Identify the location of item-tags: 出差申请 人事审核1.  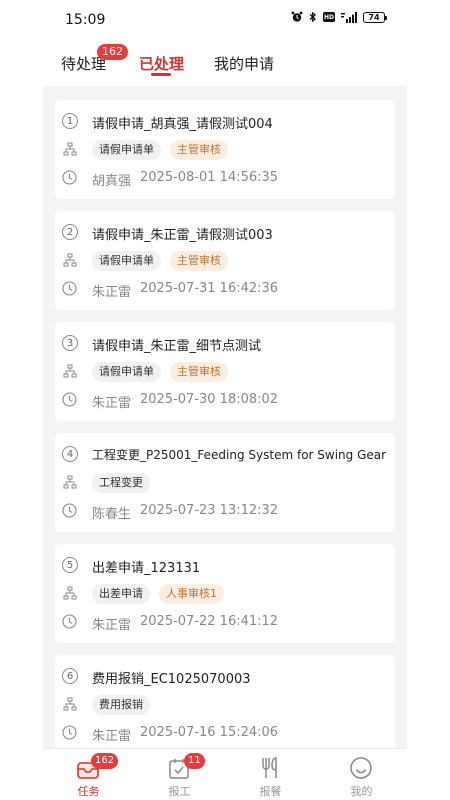
(225, 593).